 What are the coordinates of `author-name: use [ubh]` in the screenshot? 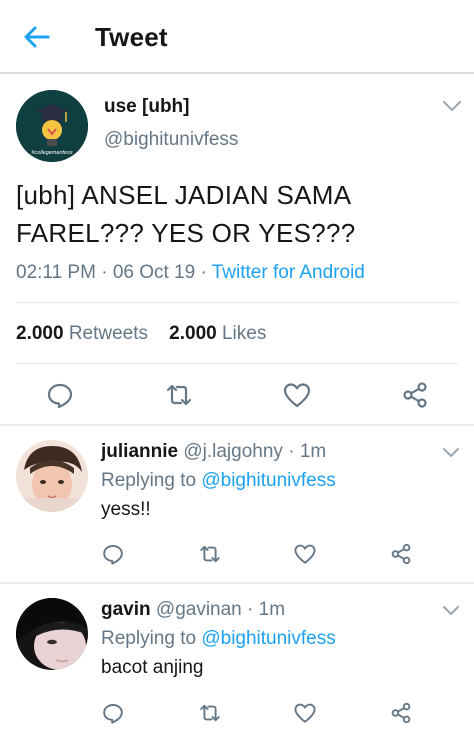 It's located at (147, 107).